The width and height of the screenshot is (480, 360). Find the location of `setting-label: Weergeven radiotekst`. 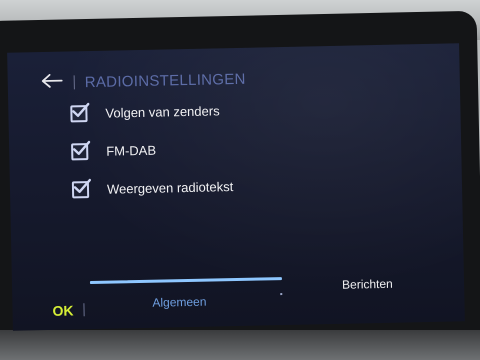

setting-label: Weergeven radiotekst is located at coordinates (170, 188).